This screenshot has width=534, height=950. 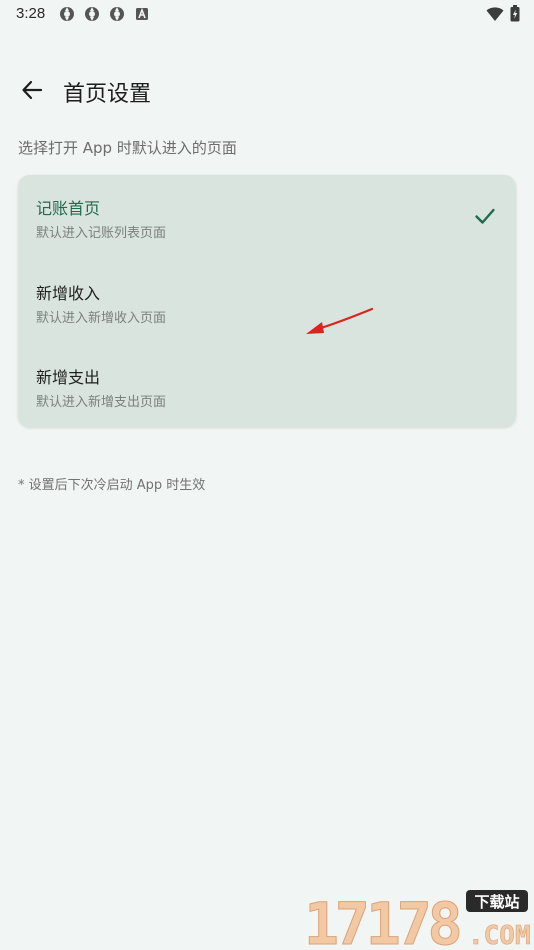 I want to click on status-right, so click(x=503, y=13).